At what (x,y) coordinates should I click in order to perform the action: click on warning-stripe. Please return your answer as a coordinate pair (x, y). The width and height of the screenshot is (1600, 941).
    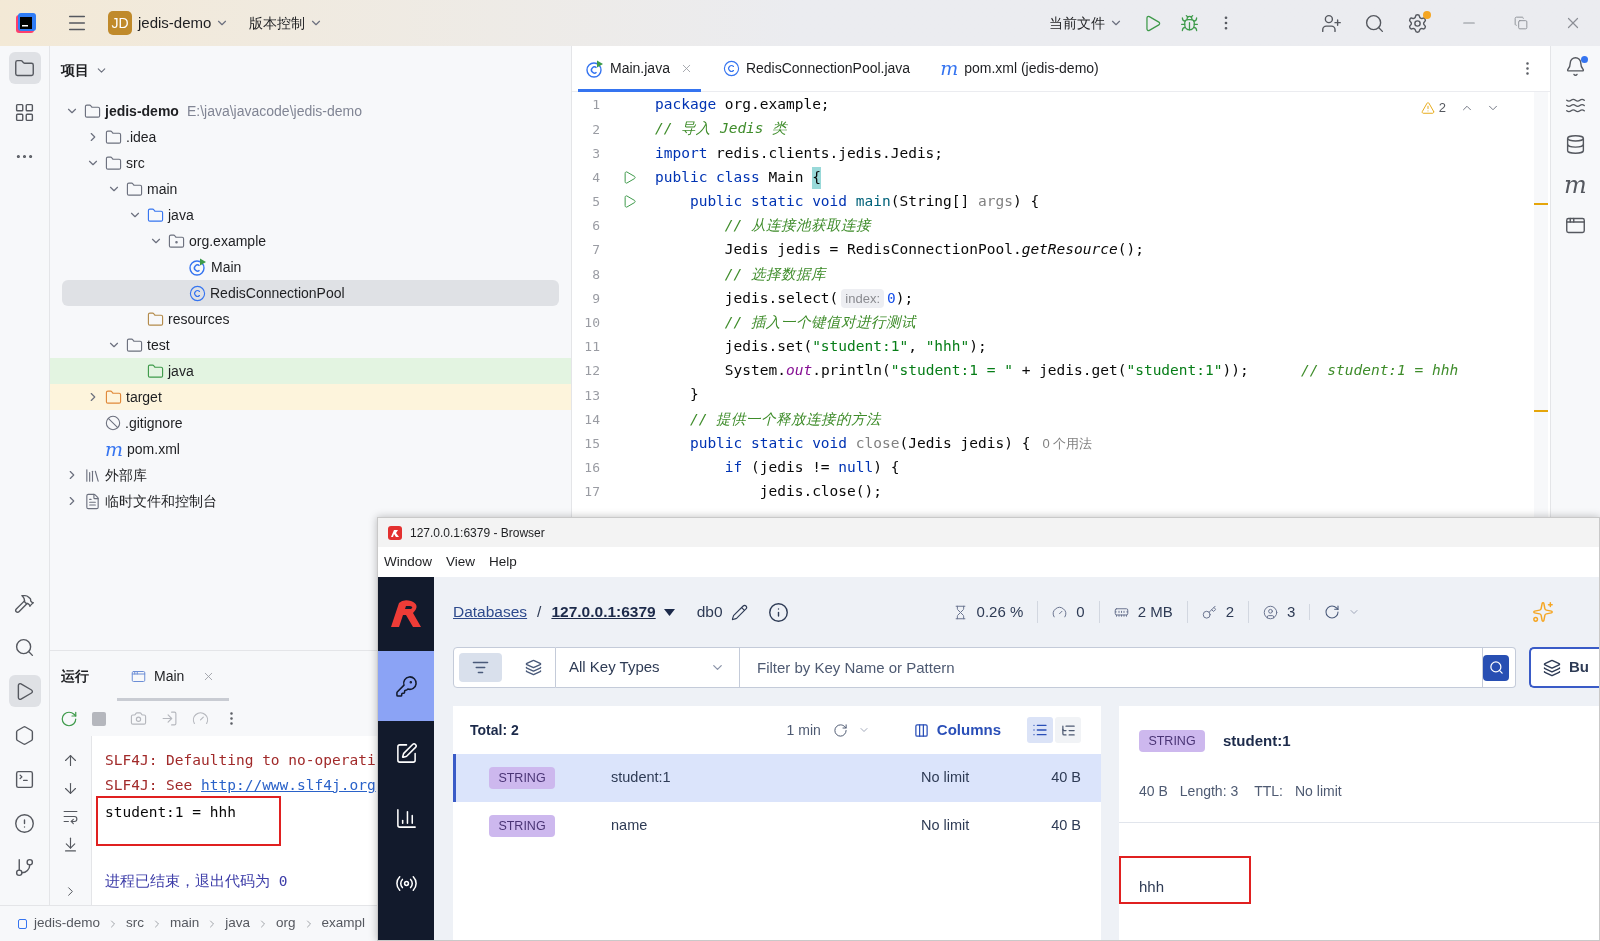
    Looking at the image, I should click on (1541, 204).